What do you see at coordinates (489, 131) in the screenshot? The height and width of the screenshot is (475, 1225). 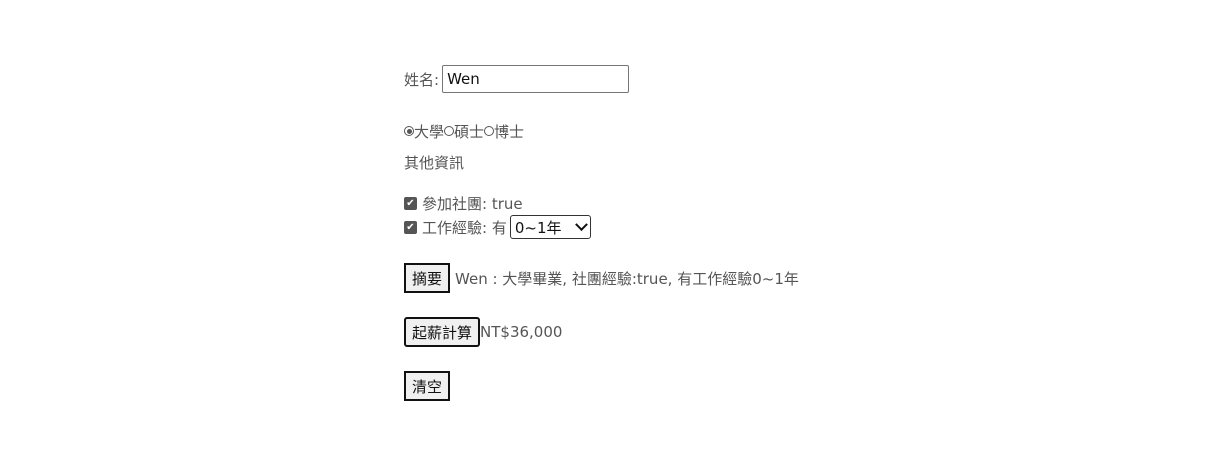 I see `radio-phd` at bounding box center [489, 131].